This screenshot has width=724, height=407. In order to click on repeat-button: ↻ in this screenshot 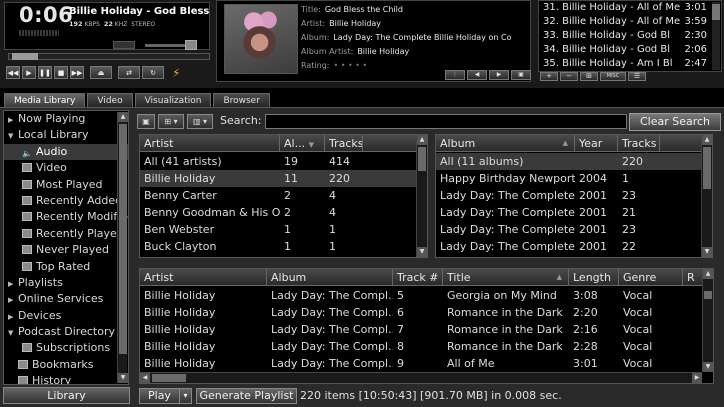, I will do `click(153, 72)`.